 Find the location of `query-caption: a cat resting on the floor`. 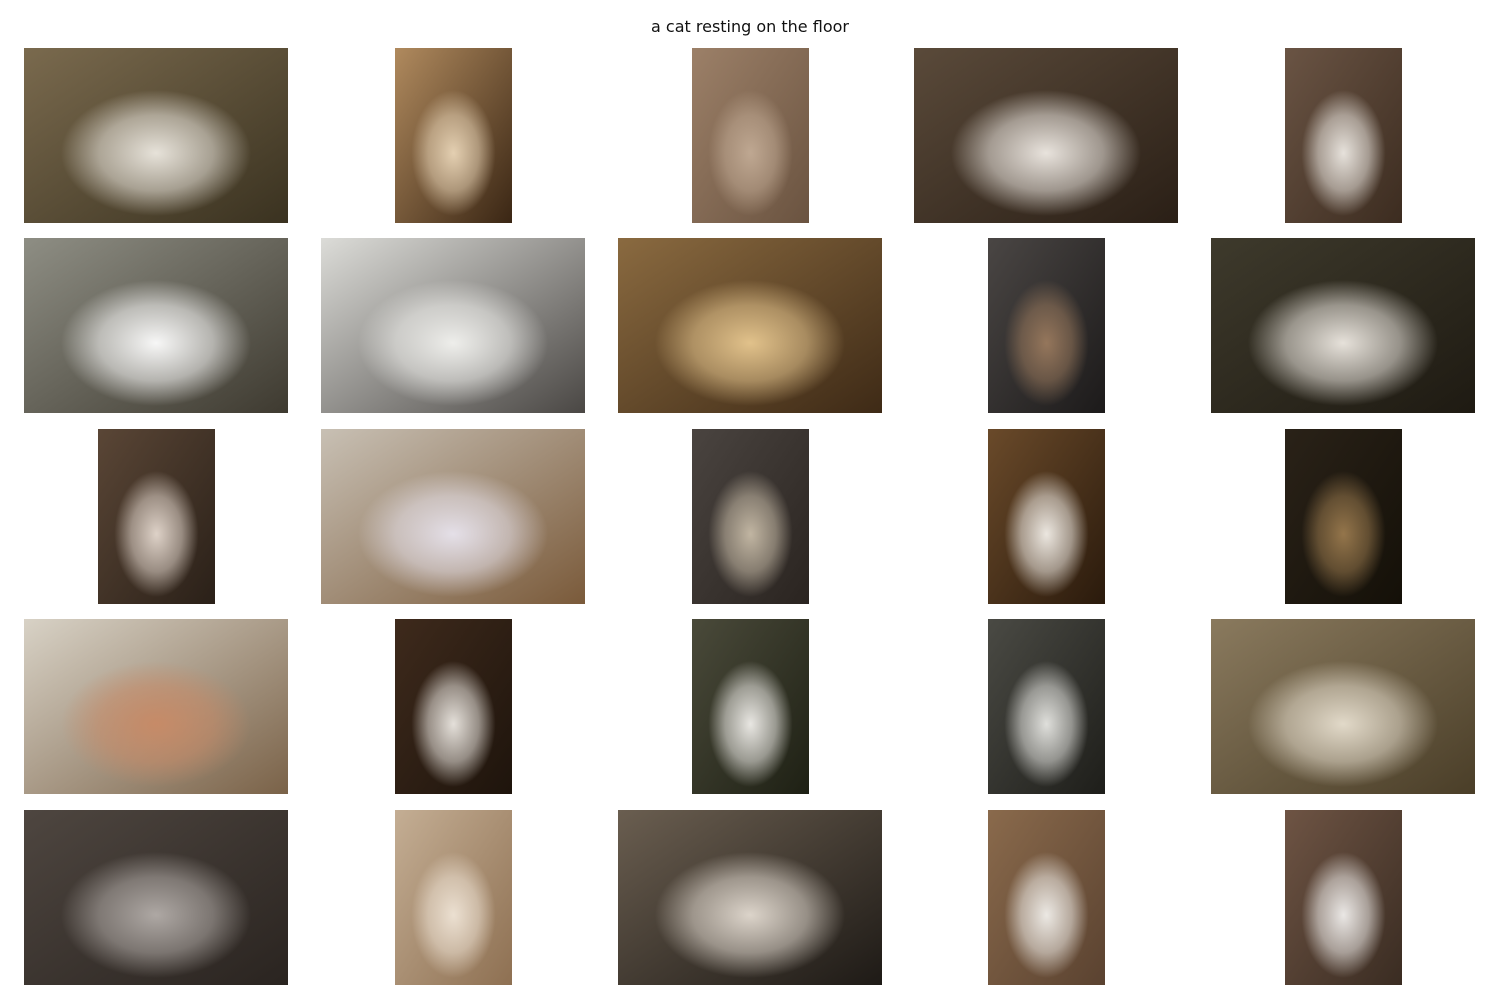

query-caption: a cat resting on the floor is located at coordinates (750, 26).